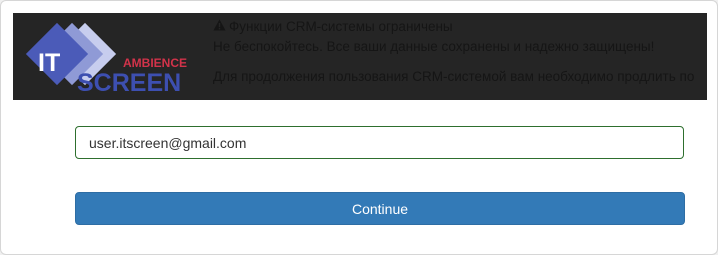  Describe the element at coordinates (341, 26) in the screenshot. I see `notice-title: Функции CRM-системы ограничены` at that location.